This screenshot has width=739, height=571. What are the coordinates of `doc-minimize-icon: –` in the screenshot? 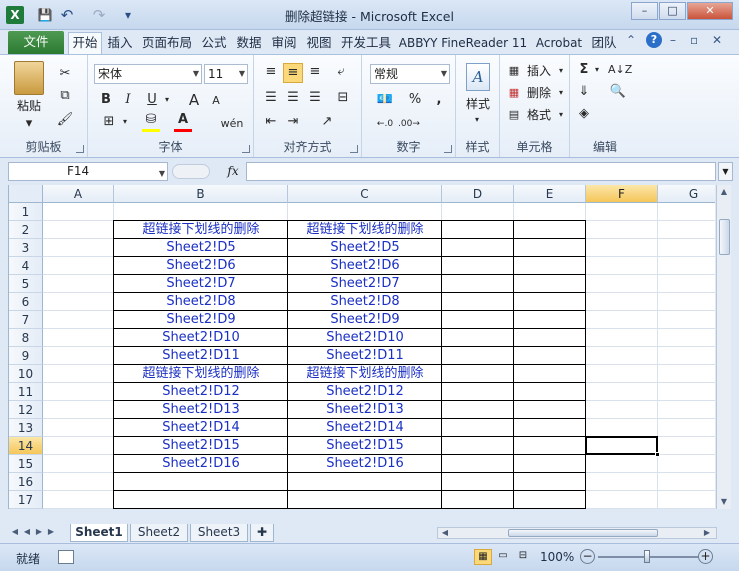 It's located at (673, 40).